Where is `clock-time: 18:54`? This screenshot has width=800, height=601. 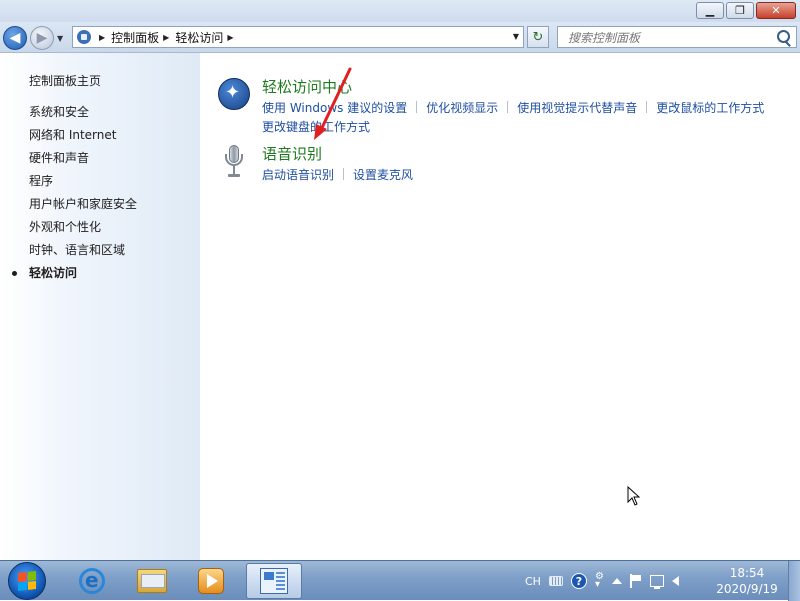 clock-time: 18:54 is located at coordinates (747, 573).